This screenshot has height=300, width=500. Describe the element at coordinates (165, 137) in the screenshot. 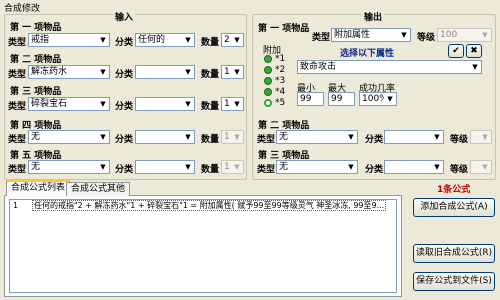

I see `input-item-4-cat-select: ▼` at that location.